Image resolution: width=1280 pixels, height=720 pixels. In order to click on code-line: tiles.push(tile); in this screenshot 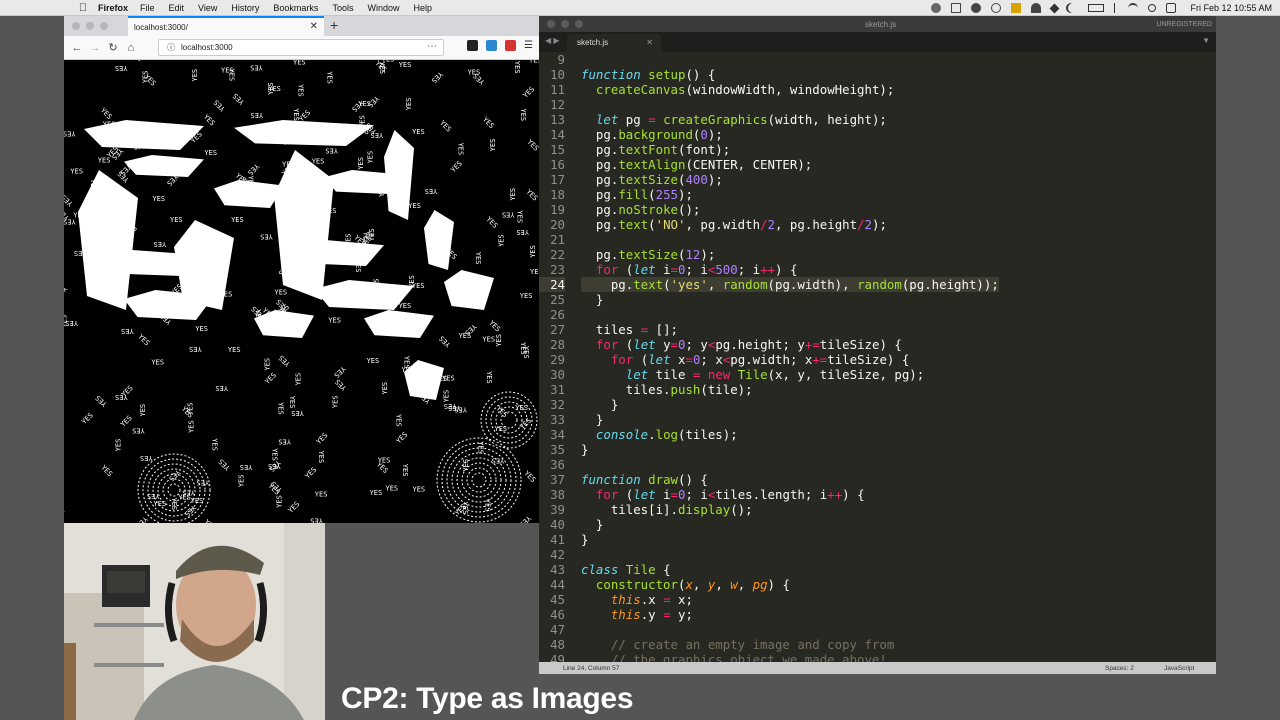, I will do `click(790, 389)`.